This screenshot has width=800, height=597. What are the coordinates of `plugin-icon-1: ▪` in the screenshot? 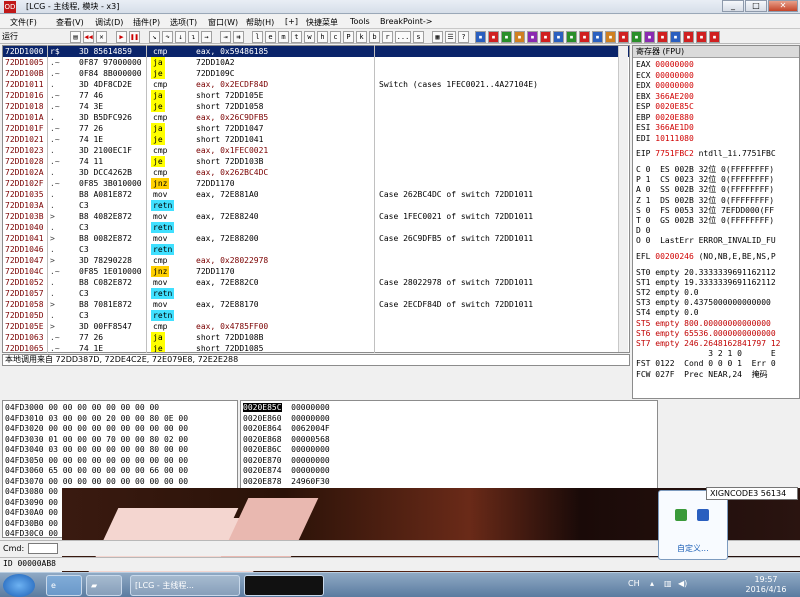 It's located at (480, 37).